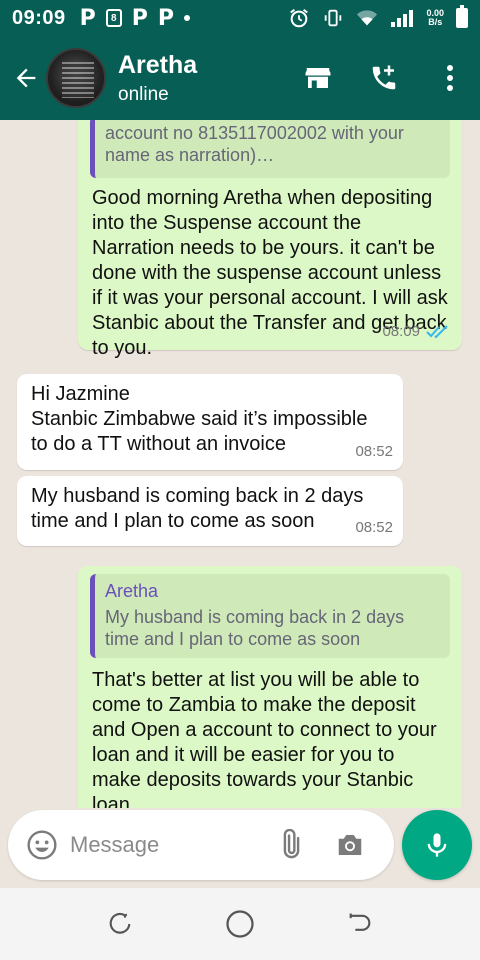 This screenshot has height=960, width=480. I want to click on arrow-left-icon, so click(26, 78).